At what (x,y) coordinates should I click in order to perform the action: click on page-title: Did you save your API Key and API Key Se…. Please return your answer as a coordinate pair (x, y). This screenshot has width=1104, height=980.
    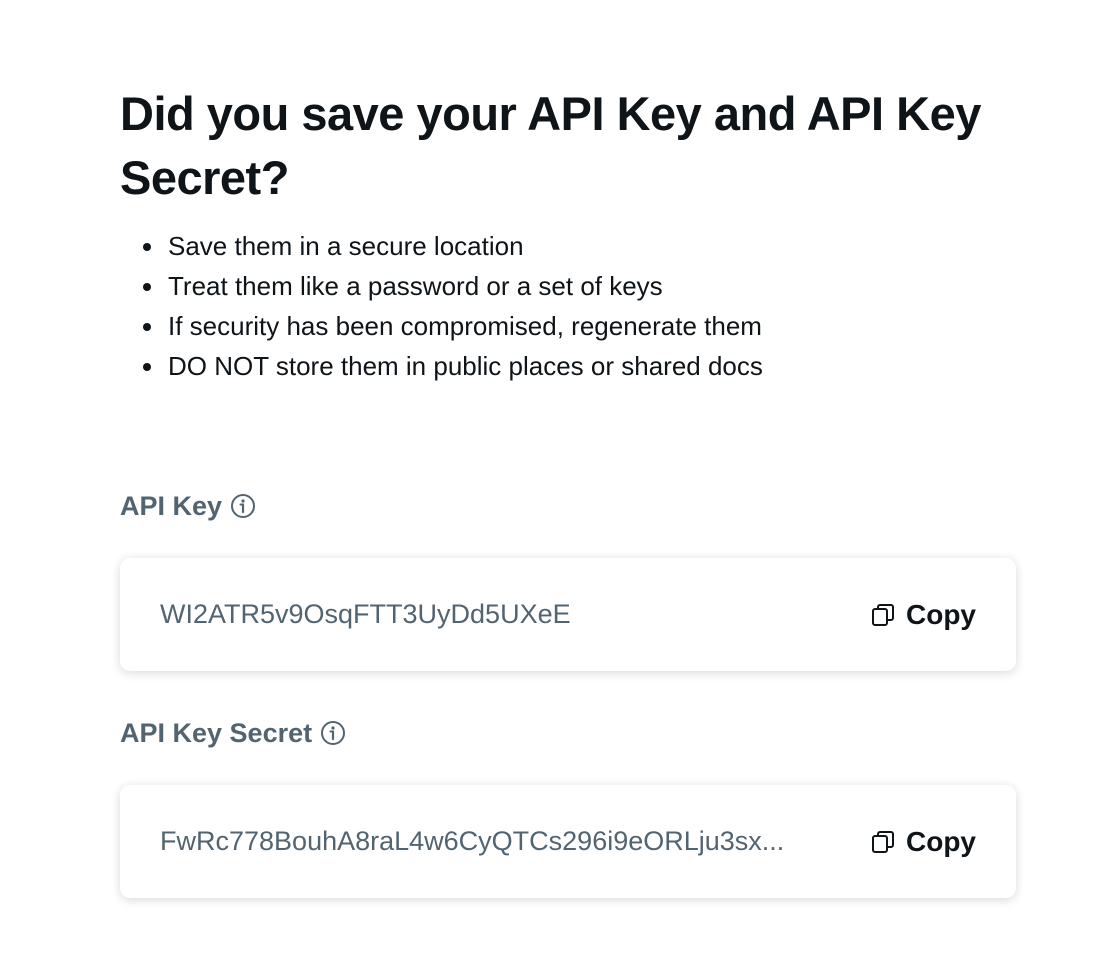
    Looking at the image, I should click on (550, 145).